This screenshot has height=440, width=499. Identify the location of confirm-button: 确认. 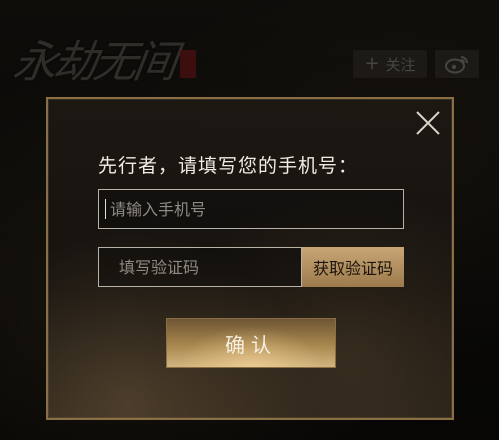
(251, 343).